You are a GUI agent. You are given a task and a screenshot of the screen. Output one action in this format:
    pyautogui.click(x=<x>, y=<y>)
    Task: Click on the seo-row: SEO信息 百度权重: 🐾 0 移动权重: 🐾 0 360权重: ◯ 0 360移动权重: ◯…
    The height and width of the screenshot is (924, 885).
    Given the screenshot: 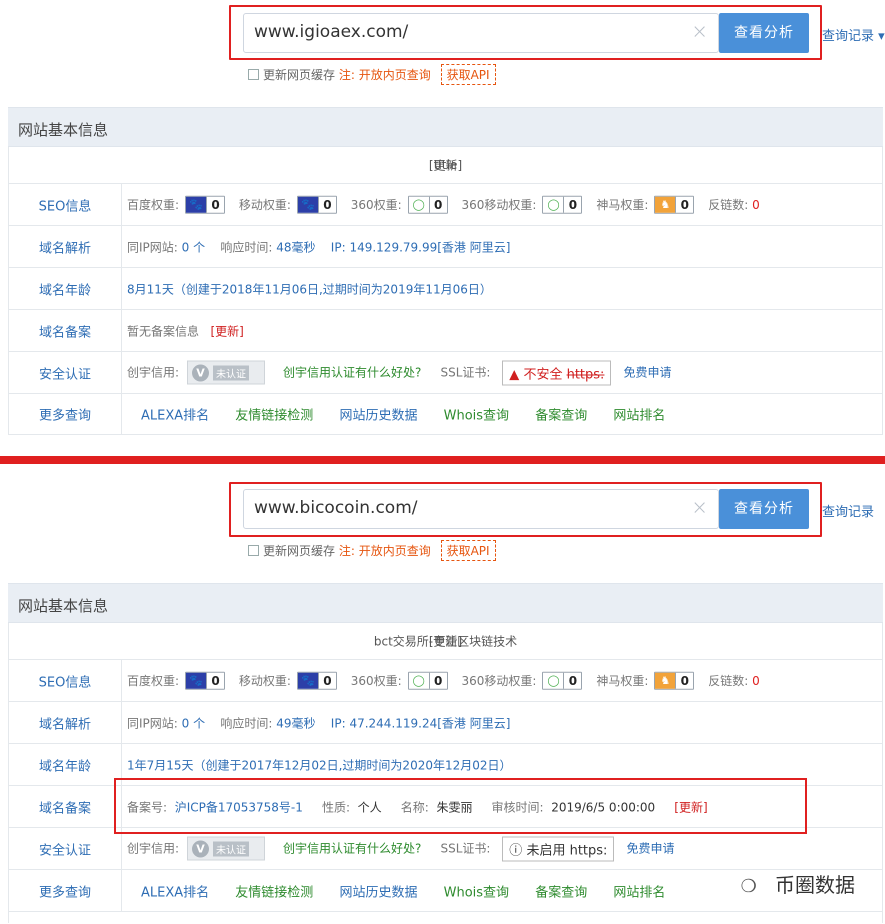 What is the action you would take?
    pyautogui.click(x=445, y=681)
    